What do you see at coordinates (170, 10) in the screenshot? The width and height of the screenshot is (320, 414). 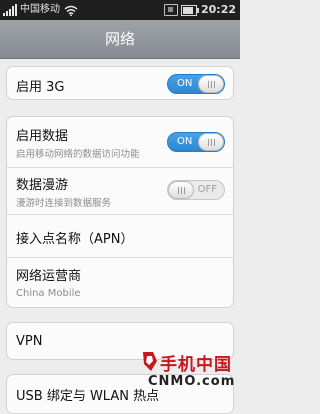 I see `screenshot-notification-icon` at bounding box center [170, 10].